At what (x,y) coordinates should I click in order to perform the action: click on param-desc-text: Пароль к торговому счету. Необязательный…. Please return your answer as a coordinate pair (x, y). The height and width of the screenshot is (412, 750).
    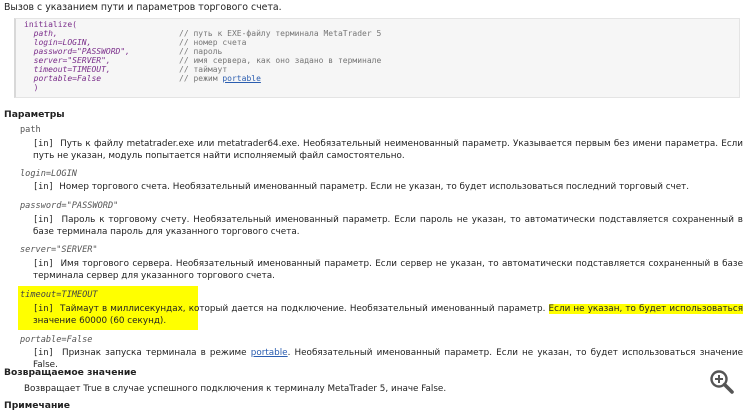
    Looking at the image, I should click on (388, 226).